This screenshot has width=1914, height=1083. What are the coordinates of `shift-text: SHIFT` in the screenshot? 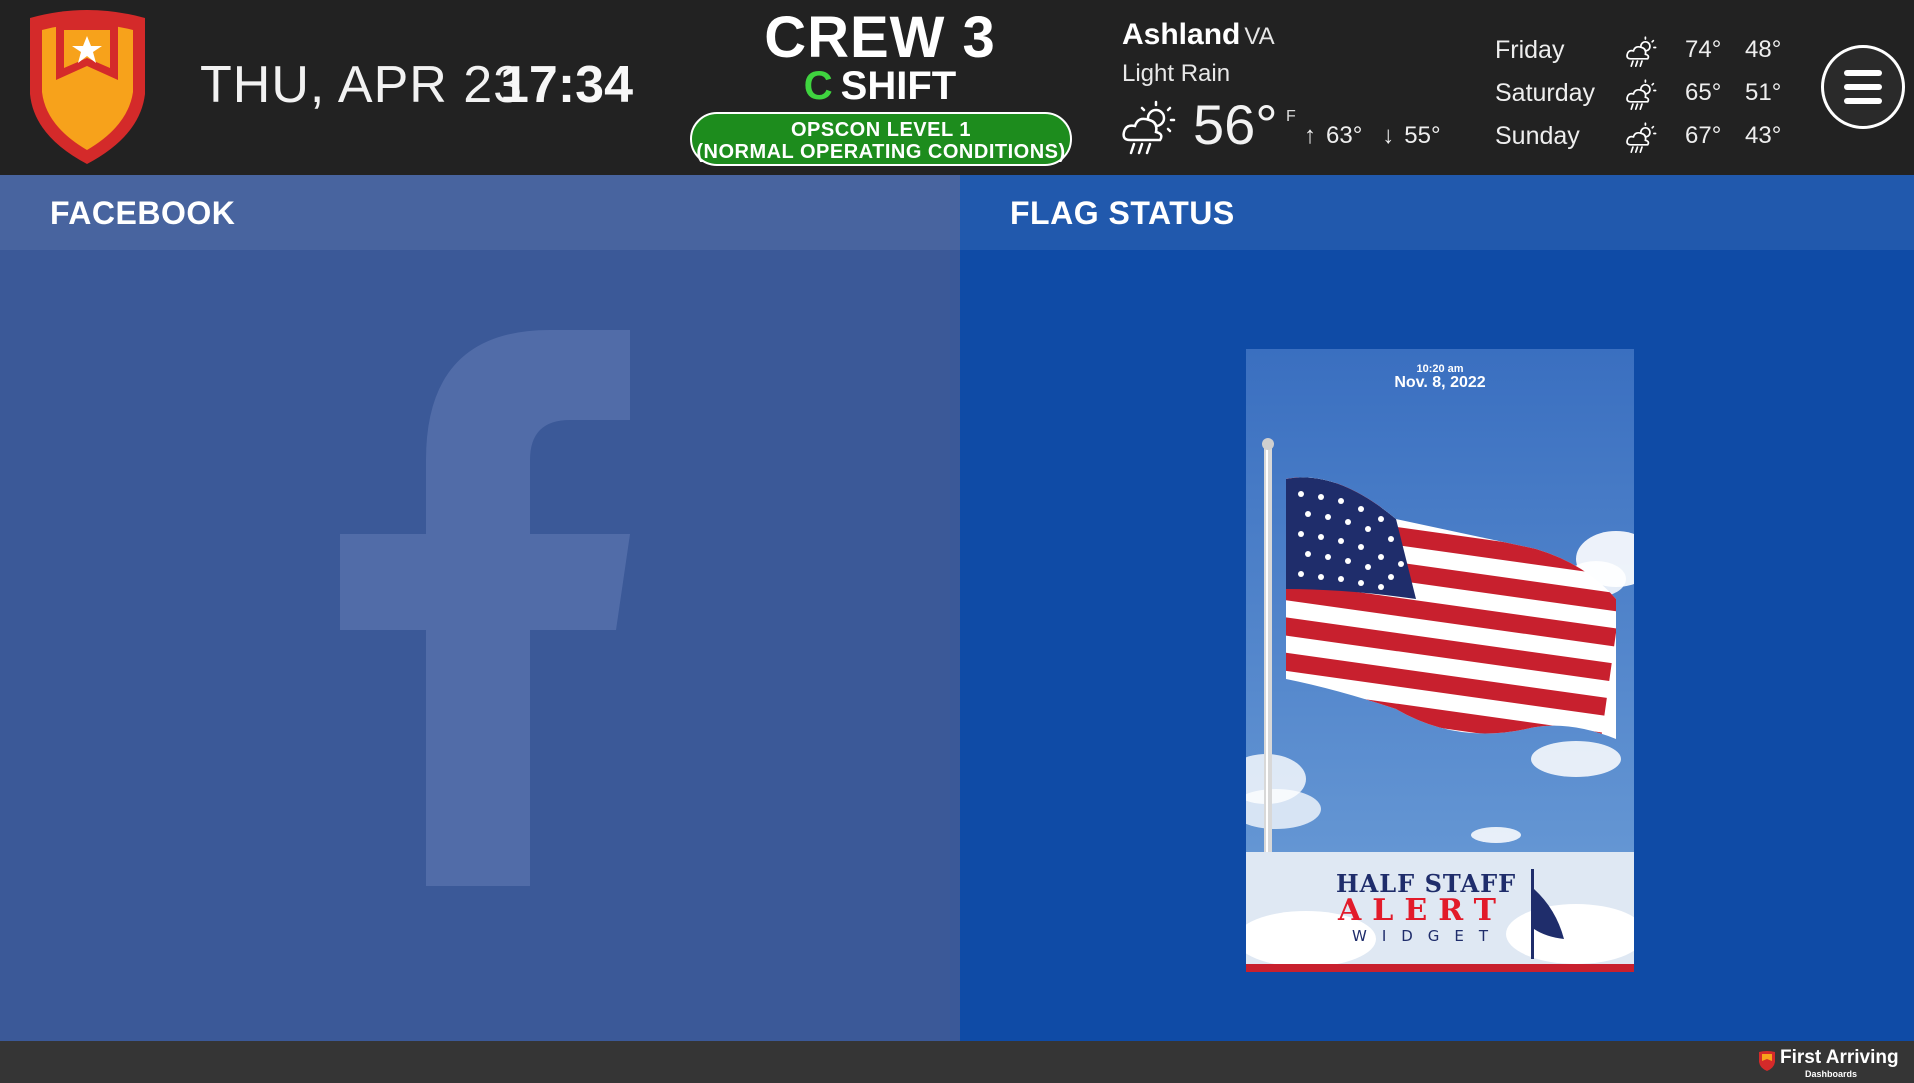 It's located at (898, 86).